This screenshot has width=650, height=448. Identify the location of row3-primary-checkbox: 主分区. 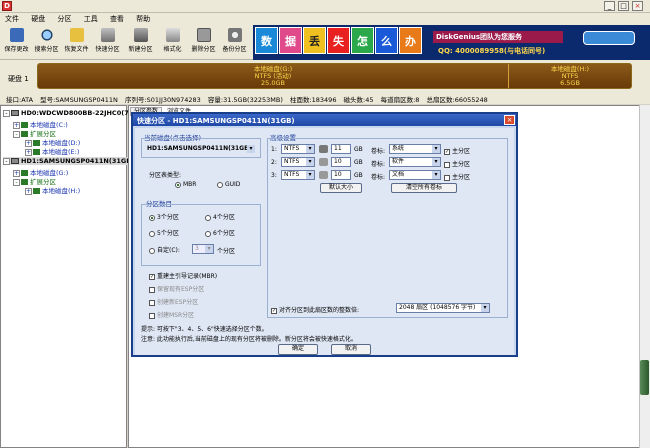
(457, 176).